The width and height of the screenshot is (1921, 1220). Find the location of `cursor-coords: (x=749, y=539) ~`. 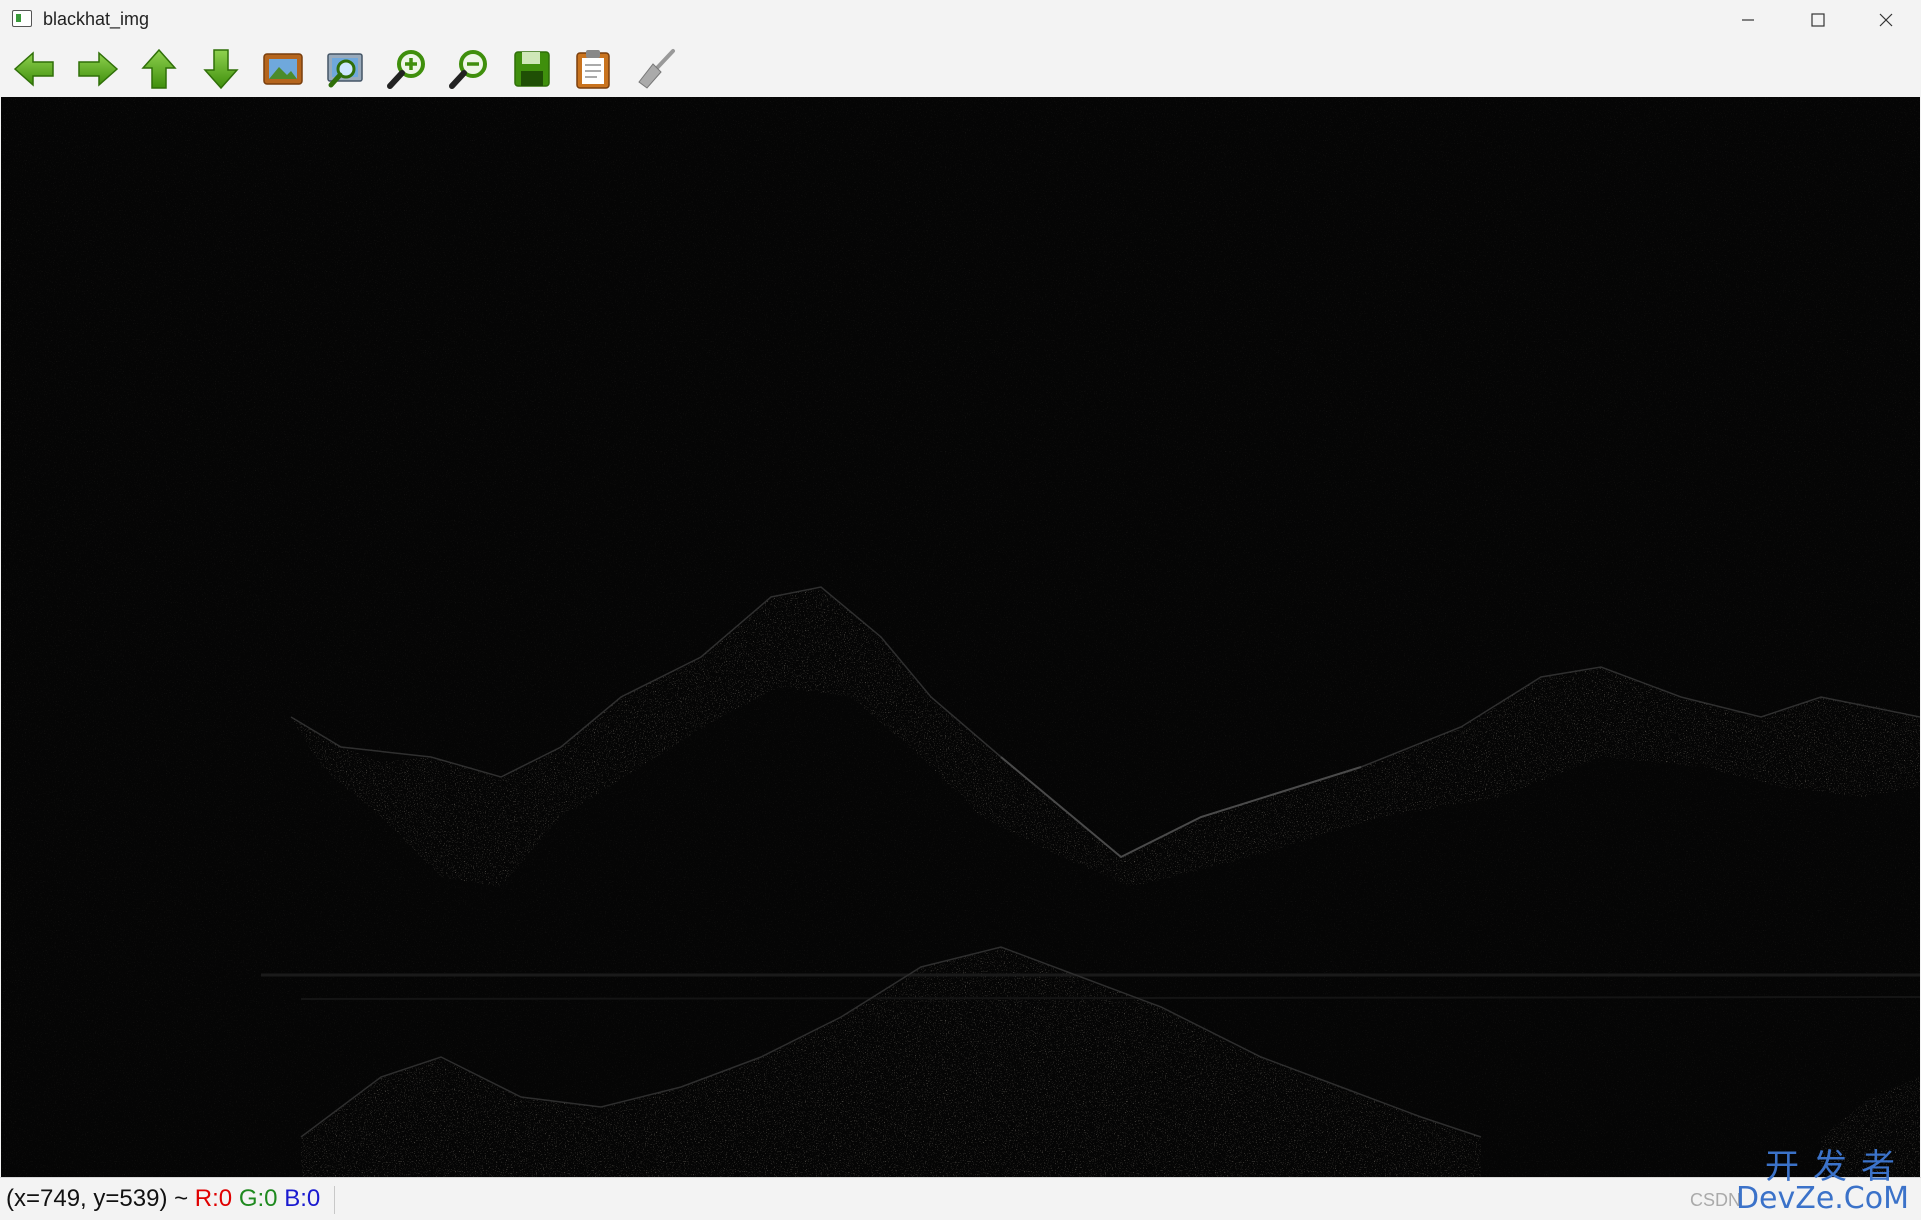

cursor-coords: (x=749, y=539) ~ is located at coordinates (97, 1198).